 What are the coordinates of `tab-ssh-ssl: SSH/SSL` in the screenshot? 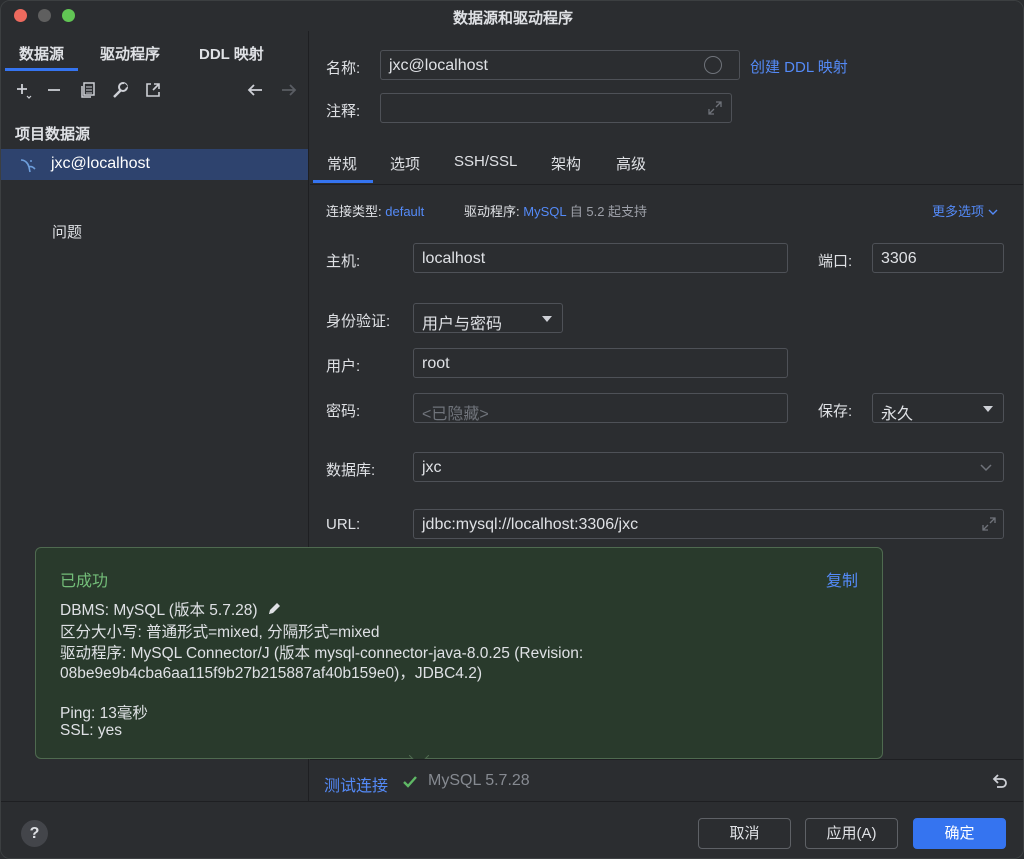 It's located at (485, 161).